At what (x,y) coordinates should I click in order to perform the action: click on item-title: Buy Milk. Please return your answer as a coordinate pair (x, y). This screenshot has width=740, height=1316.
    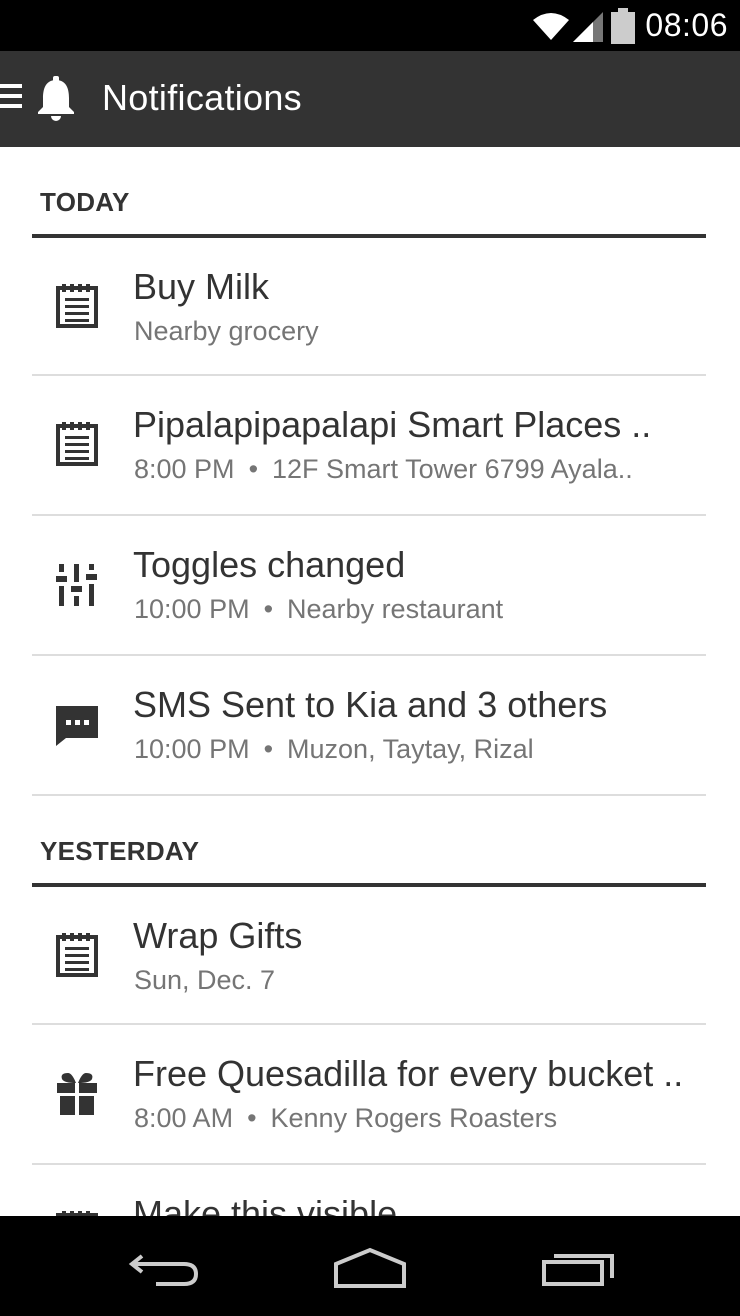
    Looking at the image, I should click on (201, 286).